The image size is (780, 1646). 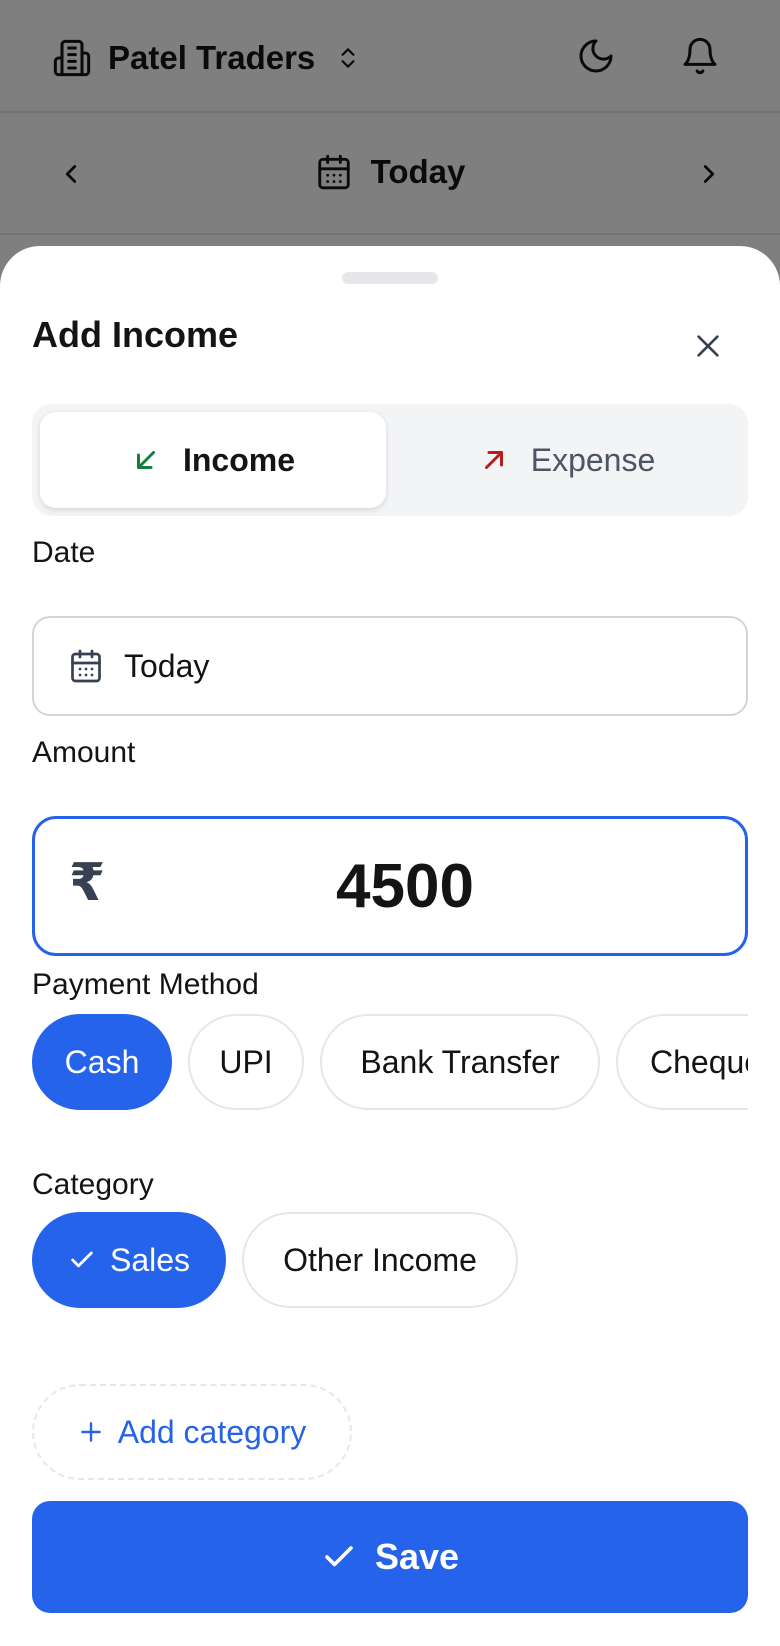 I want to click on add-category-label: Add category, so click(x=212, y=1431).